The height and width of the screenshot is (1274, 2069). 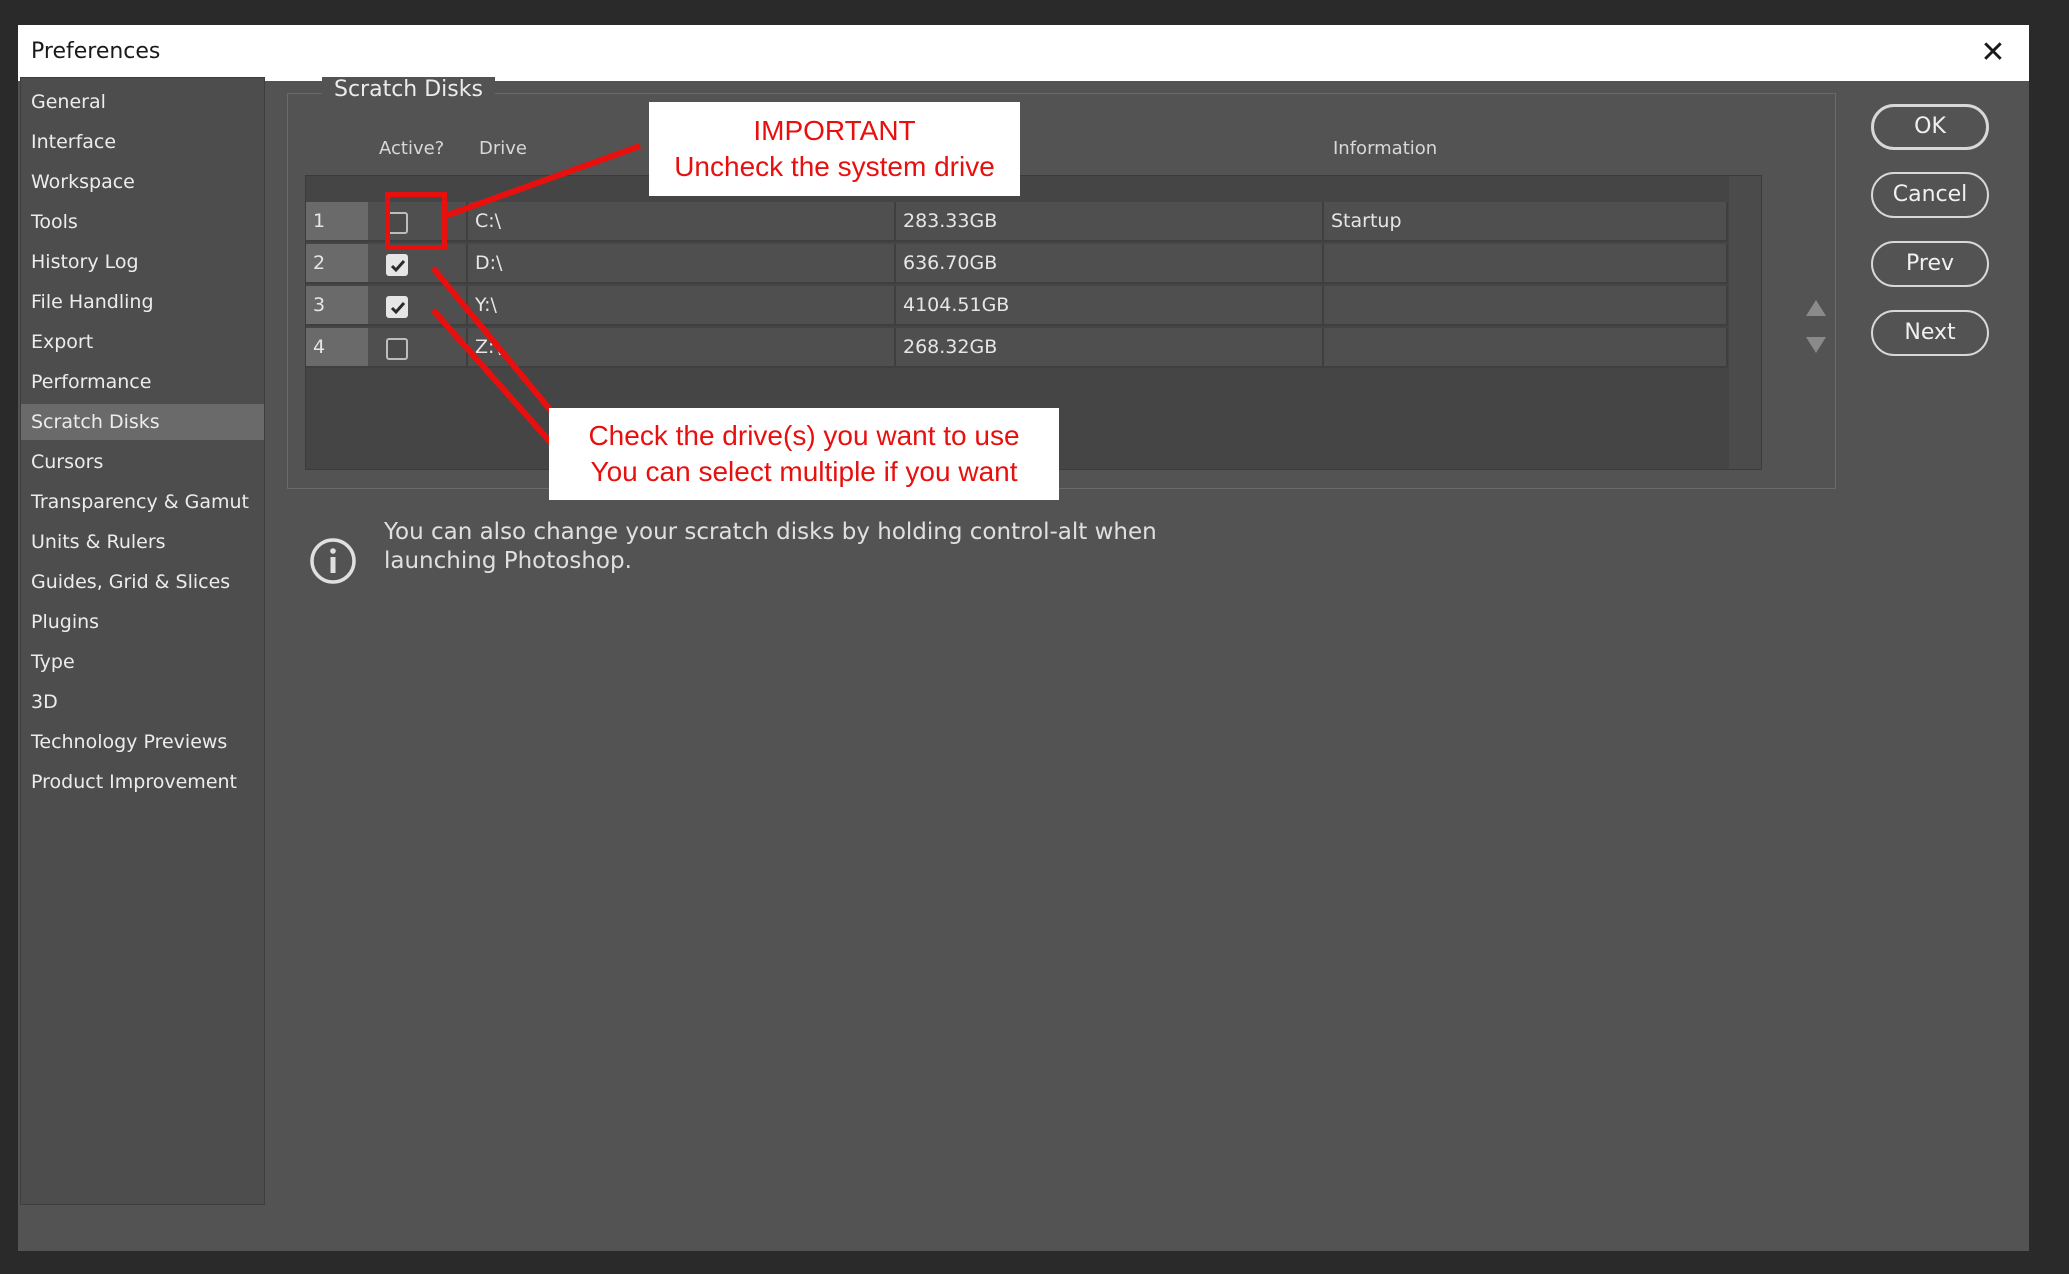 I want to click on check-drives-callout-line2: You can select multiple if you want, so click(x=804, y=471).